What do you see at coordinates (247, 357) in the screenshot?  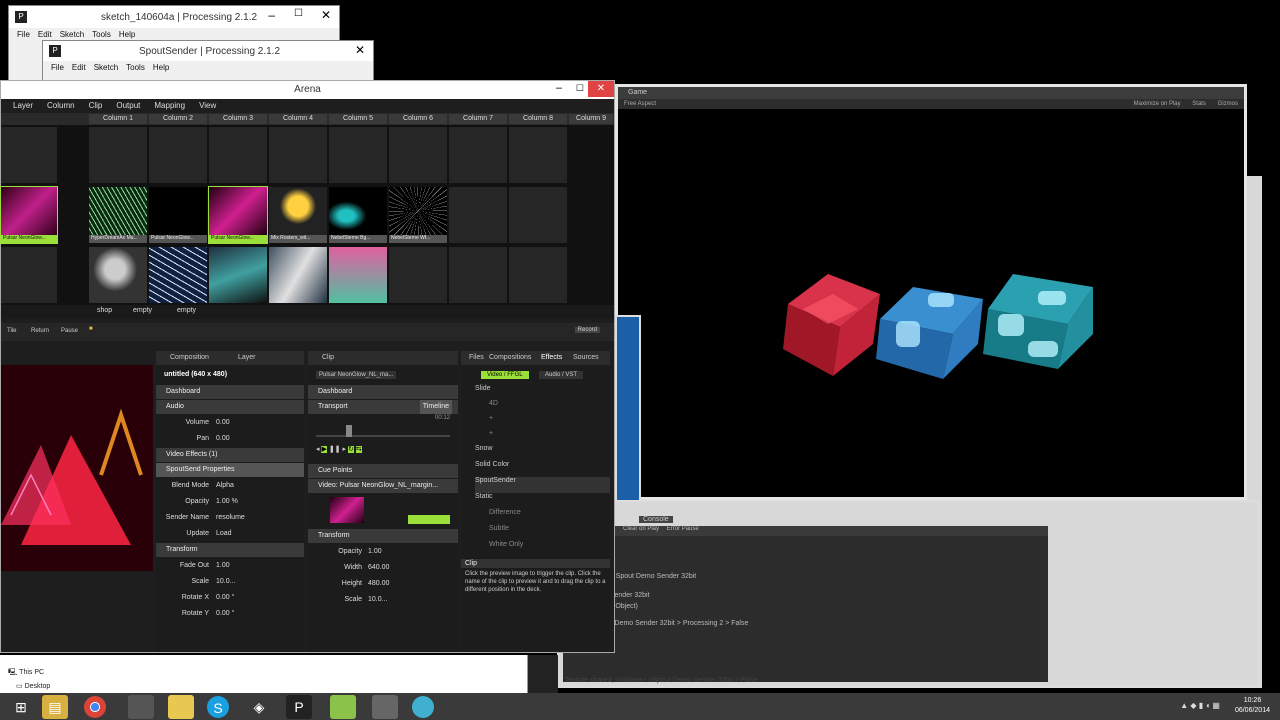 I see `tab-layer: Layer` at bounding box center [247, 357].